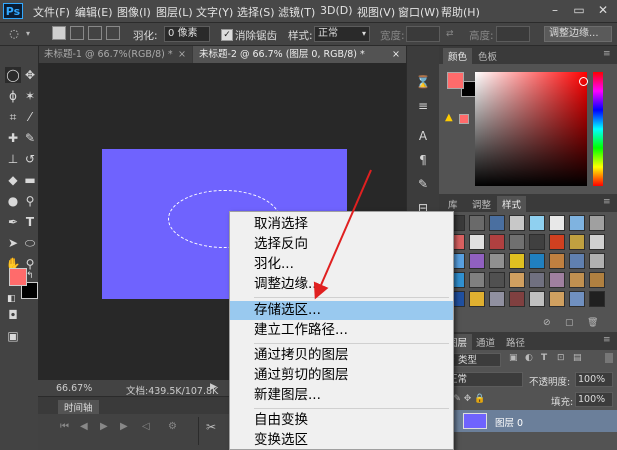 Image resolution: width=617 pixels, height=450 pixels. Describe the element at coordinates (544, 358) in the screenshot. I see `type-filter-icon: T` at that location.